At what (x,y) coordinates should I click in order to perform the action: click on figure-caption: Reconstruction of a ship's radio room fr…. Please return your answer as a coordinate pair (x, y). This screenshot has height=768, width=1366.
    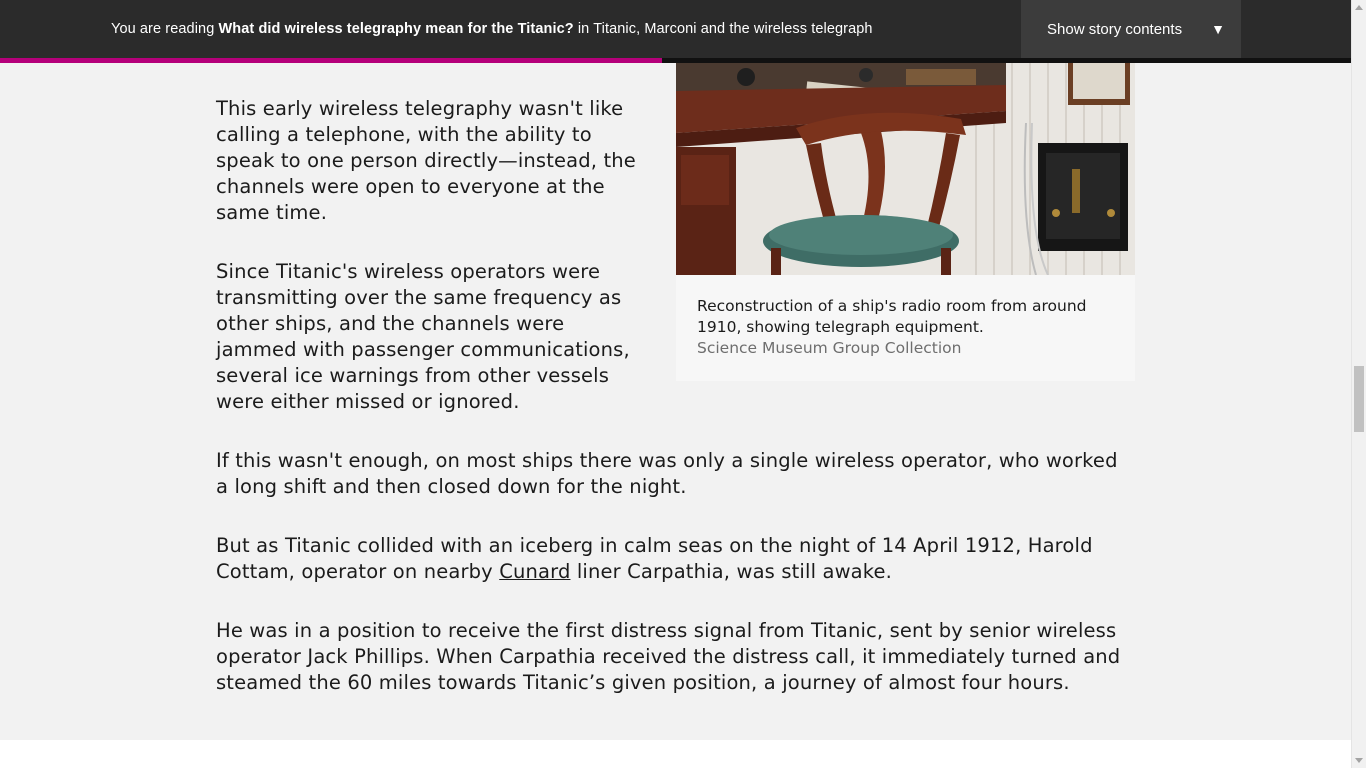
    Looking at the image, I should click on (907, 327).